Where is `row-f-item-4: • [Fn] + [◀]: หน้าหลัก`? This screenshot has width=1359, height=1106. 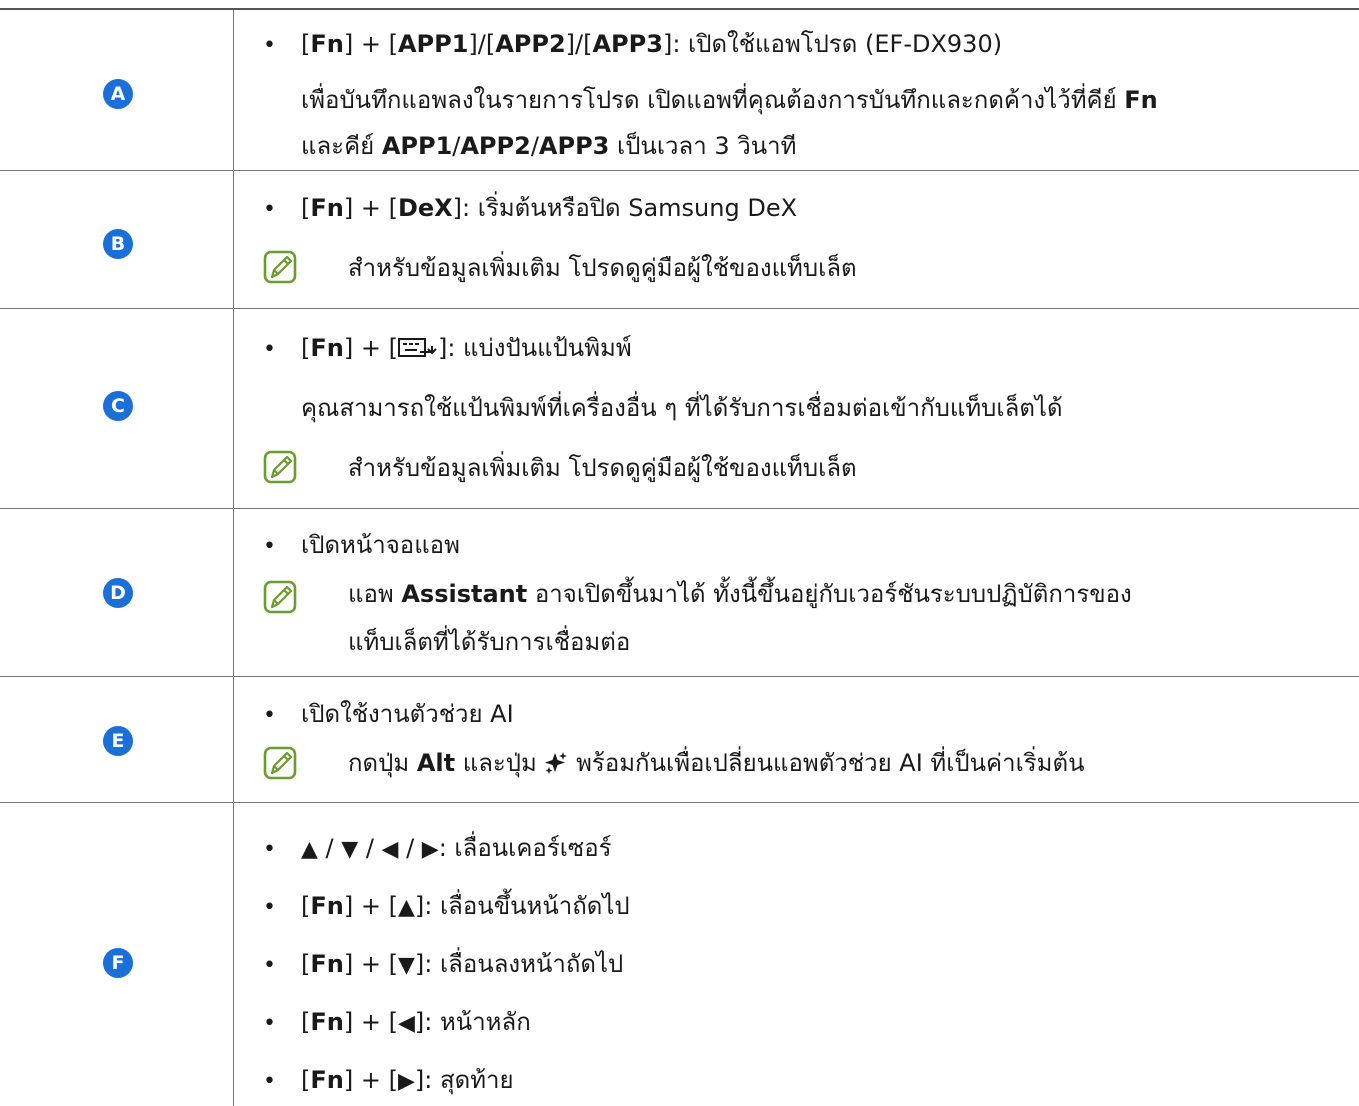
row-f-item-4: • [Fn] + [◀]: หน้าหลัก is located at coordinates (397, 1022).